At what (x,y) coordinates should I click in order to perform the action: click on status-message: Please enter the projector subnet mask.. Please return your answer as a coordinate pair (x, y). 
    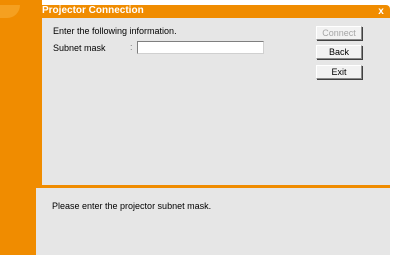
    Looking at the image, I should click on (132, 206).